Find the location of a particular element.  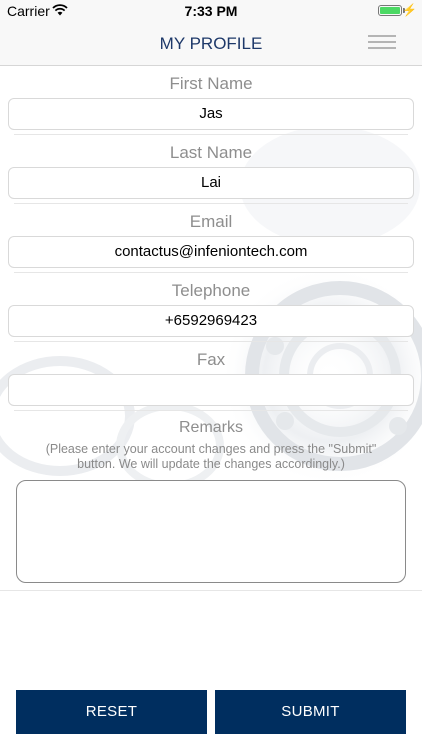

first-name-label: First Name is located at coordinates (211, 83).